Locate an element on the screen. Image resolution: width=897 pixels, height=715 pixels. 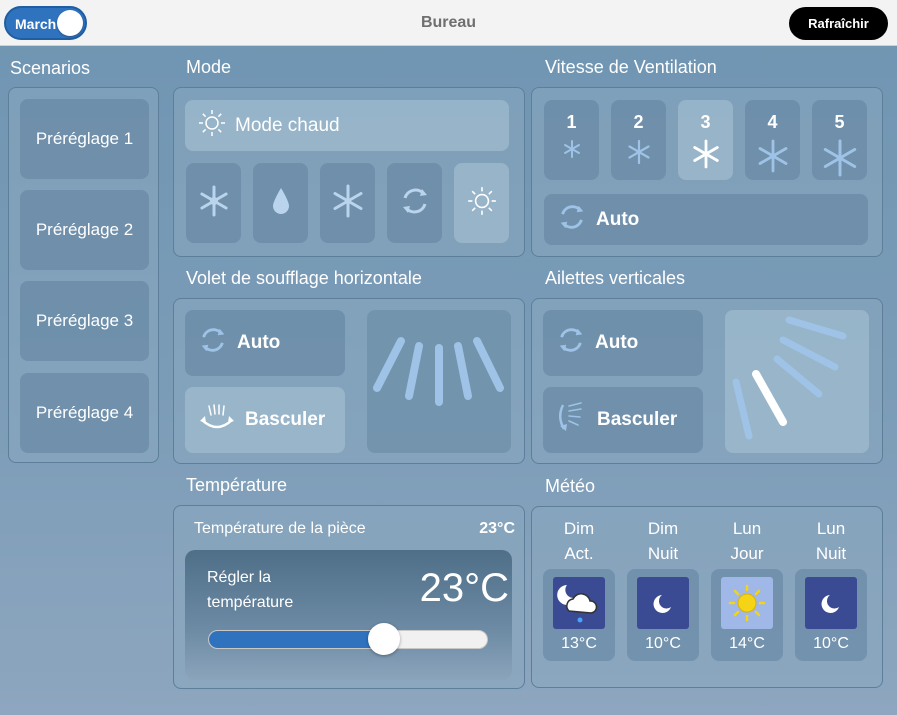
speed-label: 5 is located at coordinates (839, 122).